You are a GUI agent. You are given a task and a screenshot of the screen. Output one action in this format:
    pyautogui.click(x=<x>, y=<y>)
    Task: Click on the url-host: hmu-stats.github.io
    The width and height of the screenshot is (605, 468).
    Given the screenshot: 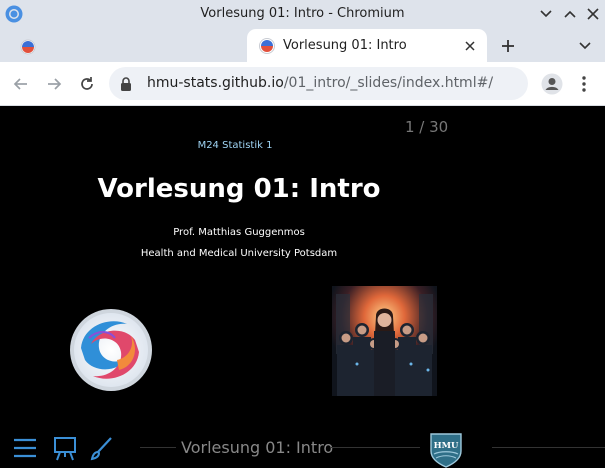 What is the action you would take?
    pyautogui.click(x=215, y=83)
    